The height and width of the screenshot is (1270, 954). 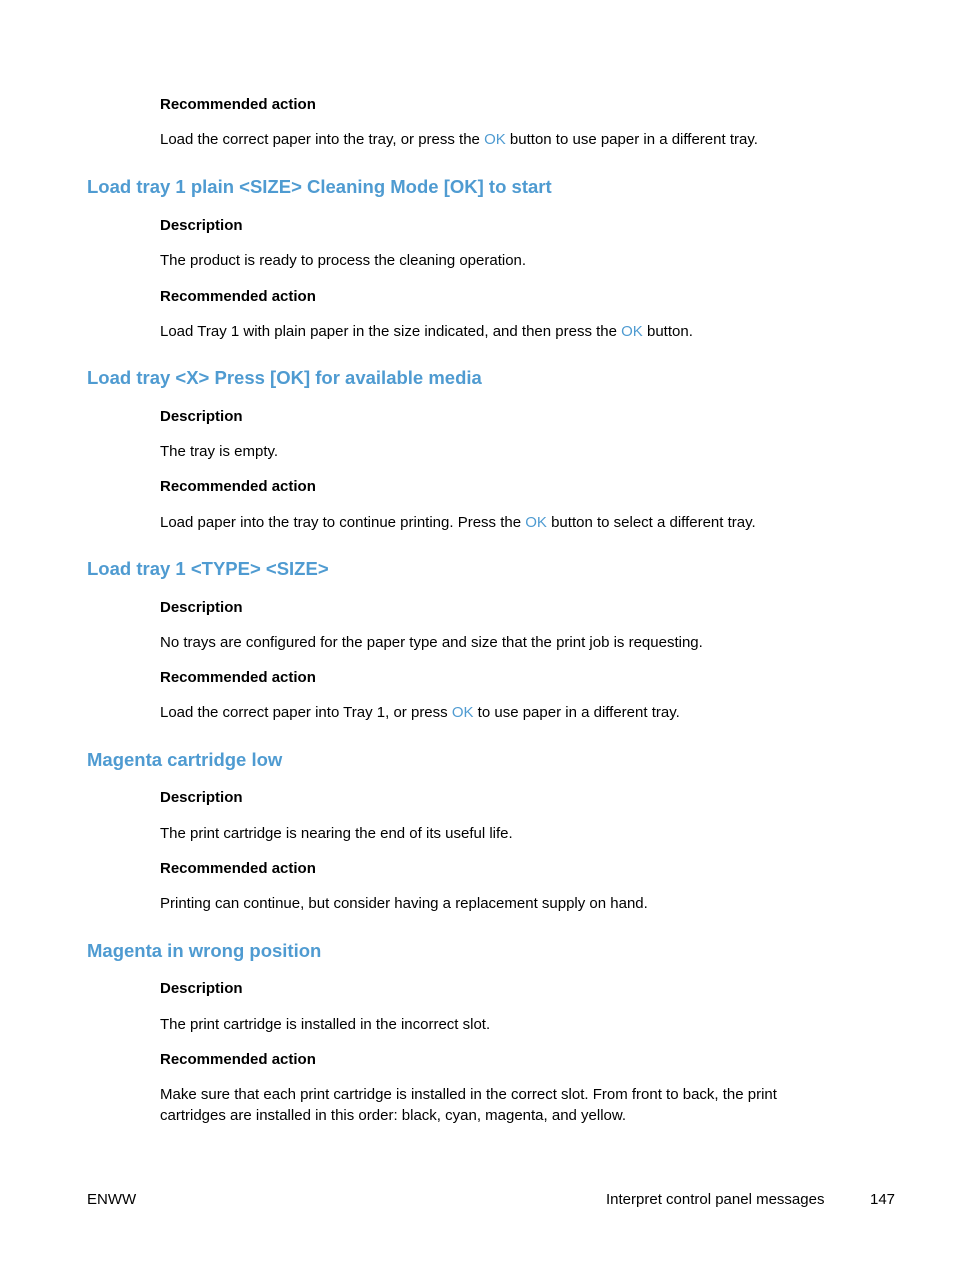 What do you see at coordinates (883, 1199) in the screenshot?
I see `page-number: 147` at bounding box center [883, 1199].